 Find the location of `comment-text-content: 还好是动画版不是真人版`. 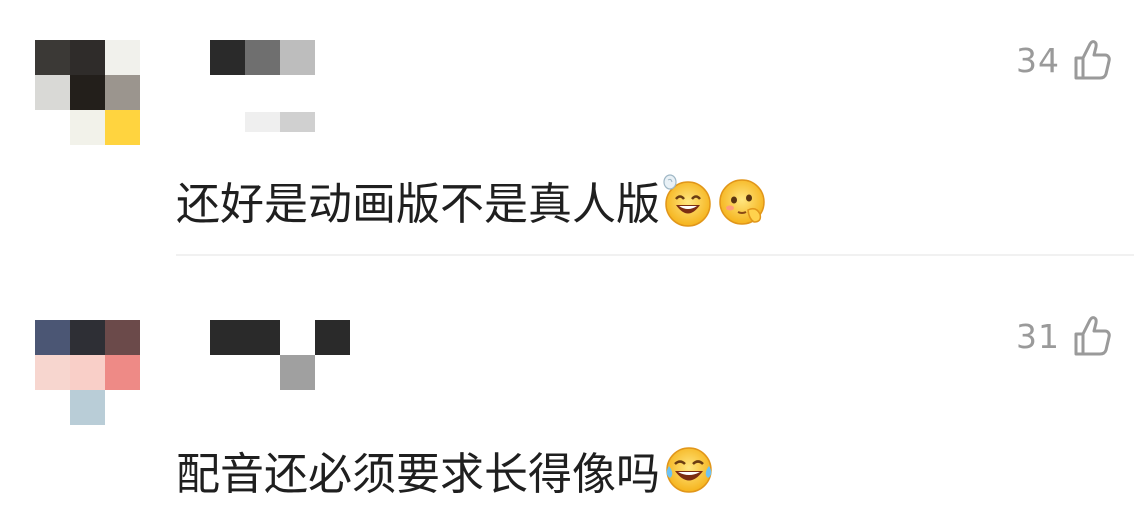

comment-text-content: 还好是动画版不是真人版 is located at coordinates (418, 204).